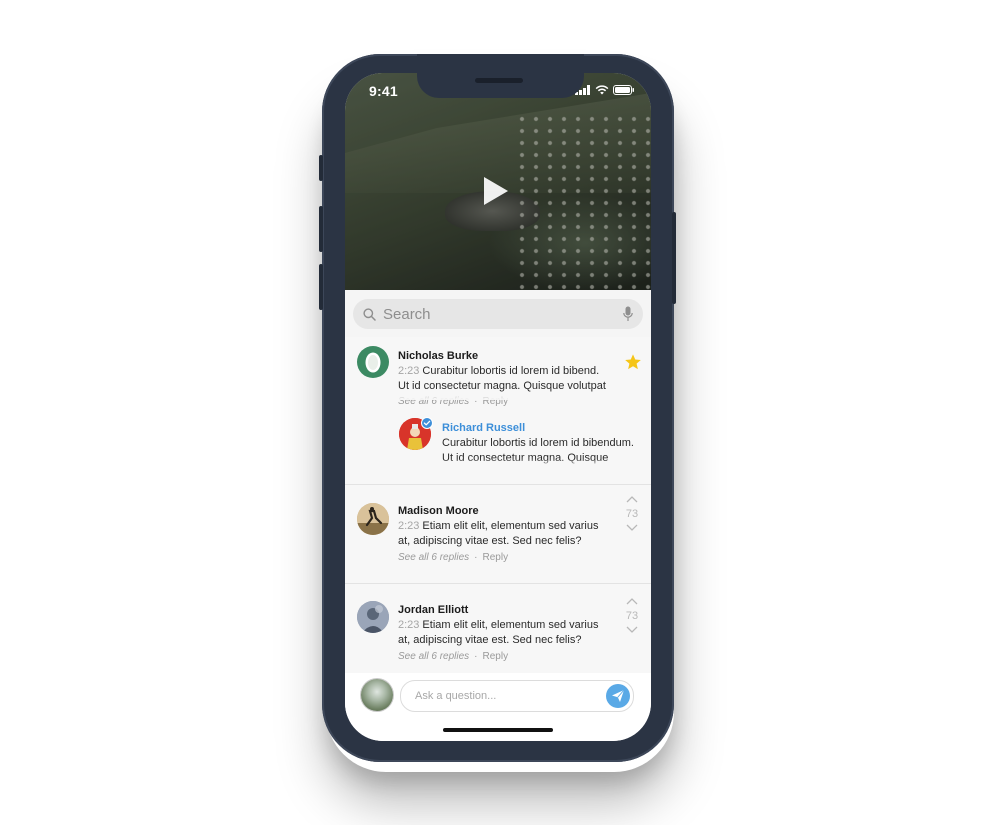 Image resolution: width=1000 pixels, height=825 pixels. Describe the element at coordinates (483, 428) in the screenshot. I see `reply-author: Richard Russell` at that location.